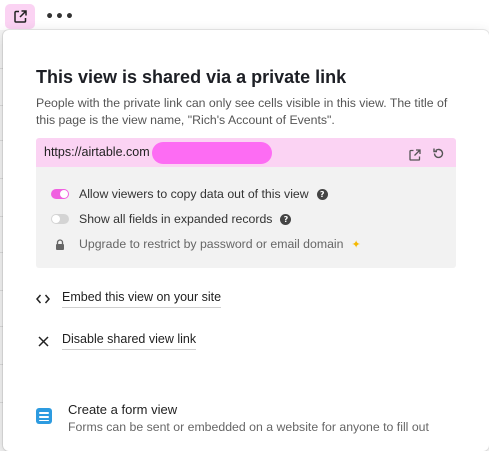 Image resolution: width=489 pixels, height=451 pixels. I want to click on close-icon, so click(43, 341).